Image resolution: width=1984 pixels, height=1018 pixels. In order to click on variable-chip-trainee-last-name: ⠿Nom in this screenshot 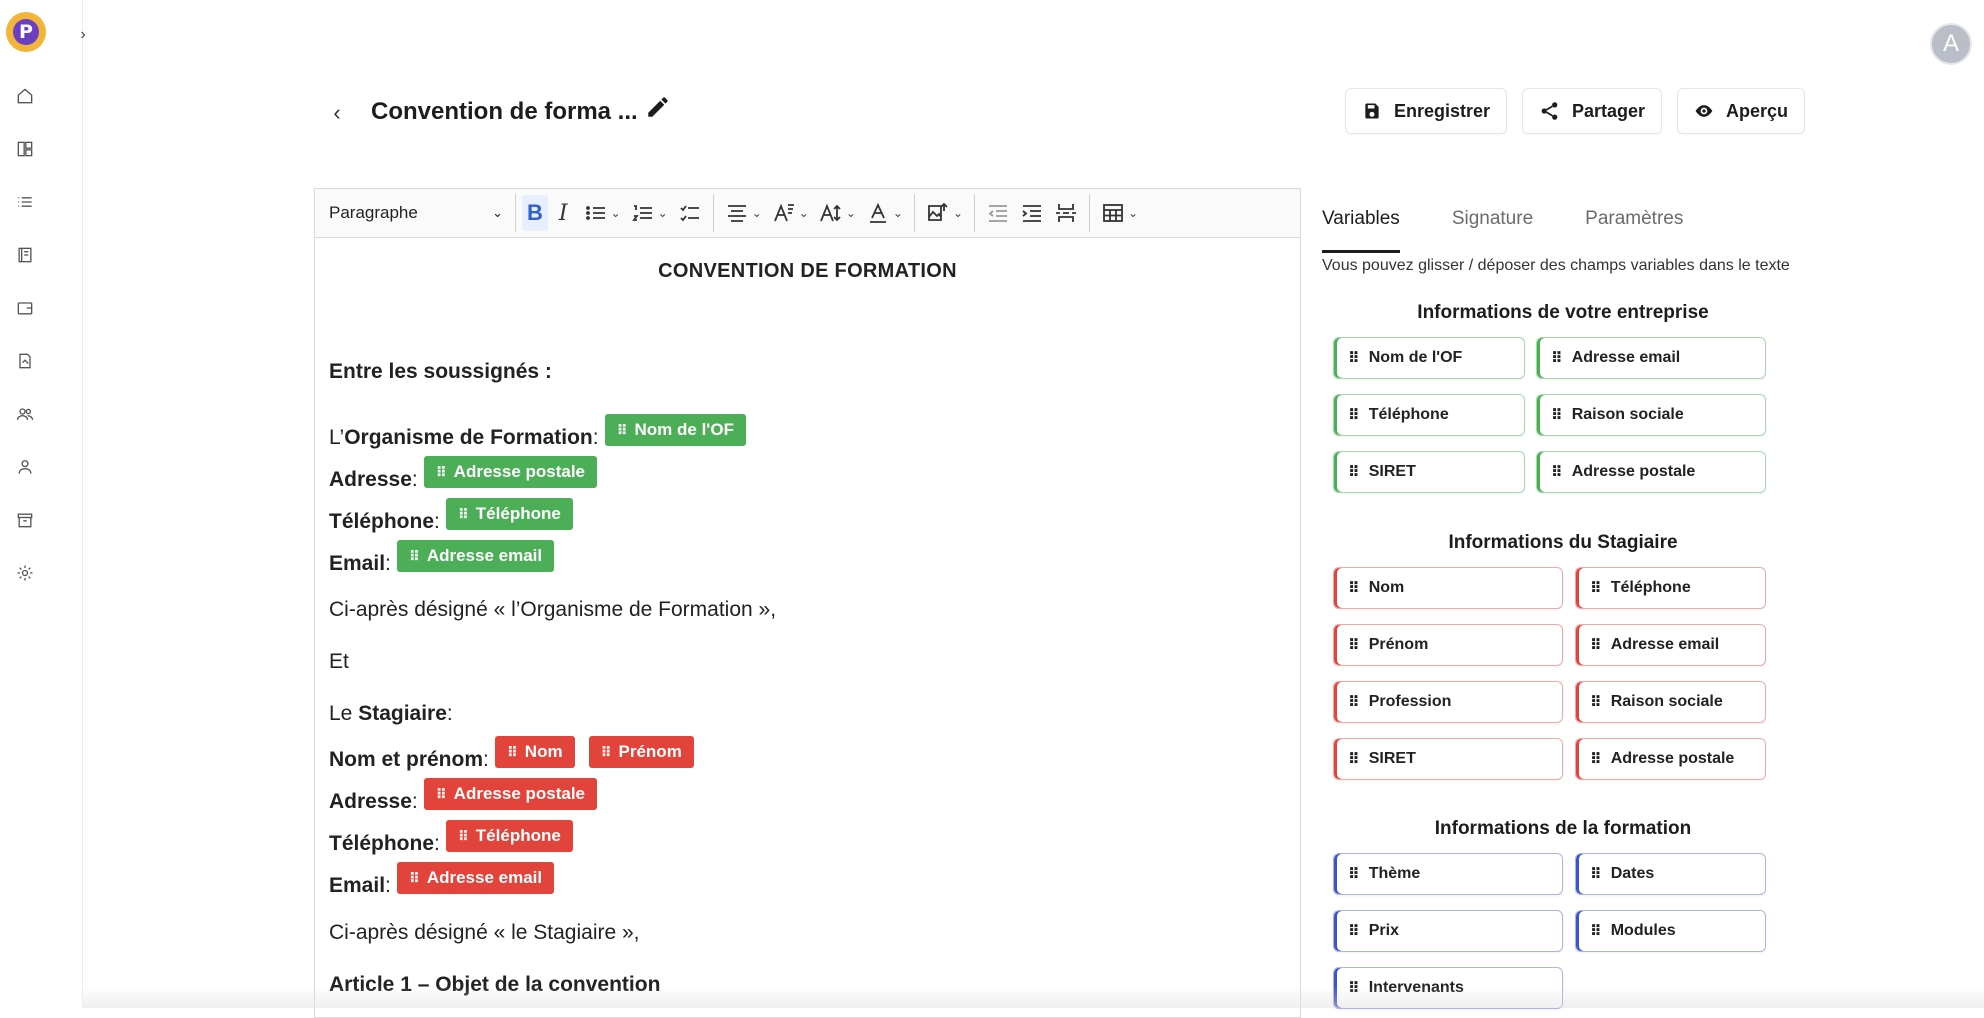, I will do `click(535, 752)`.